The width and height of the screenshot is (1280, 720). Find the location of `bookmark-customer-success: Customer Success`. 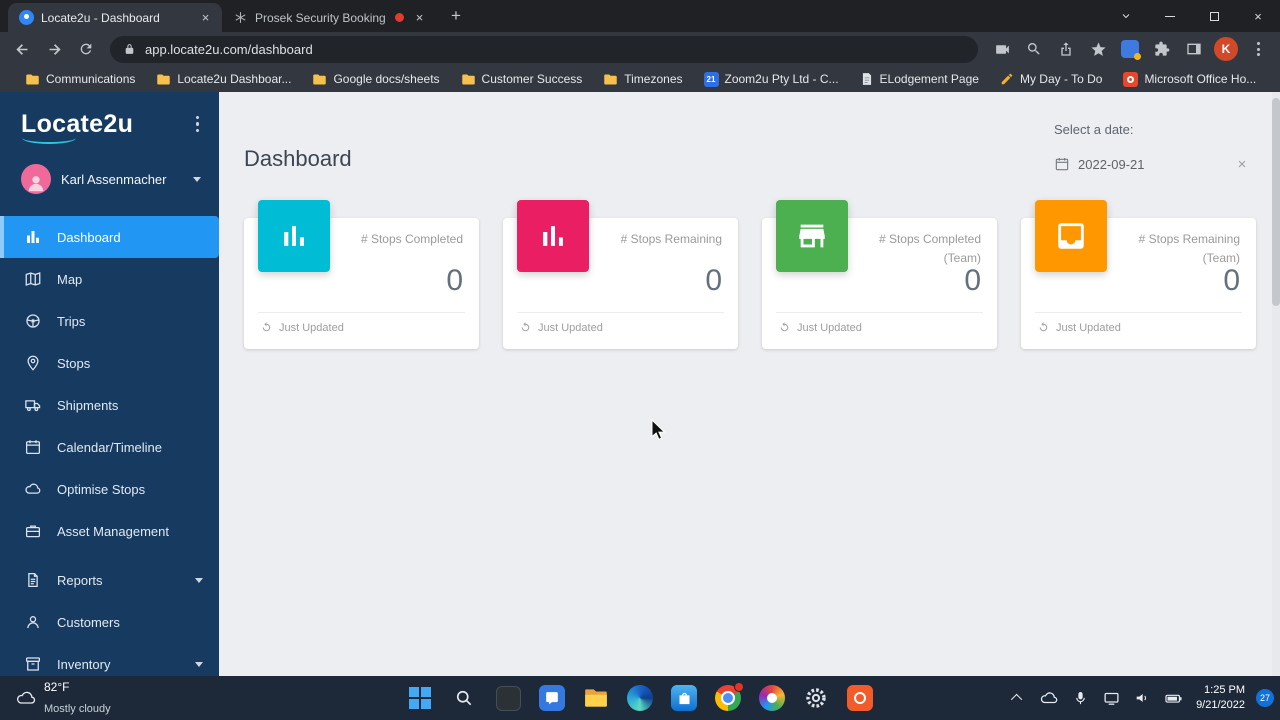

bookmark-customer-success: Customer Success is located at coordinates (522, 79).